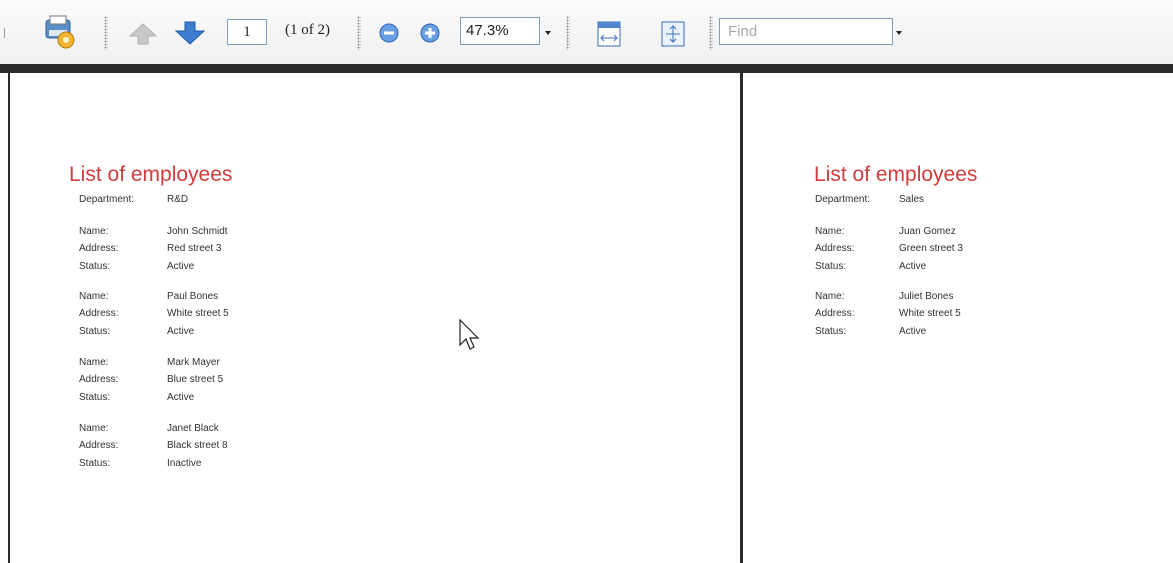  I want to click on mouse-cursor-icon, so click(469, 334).